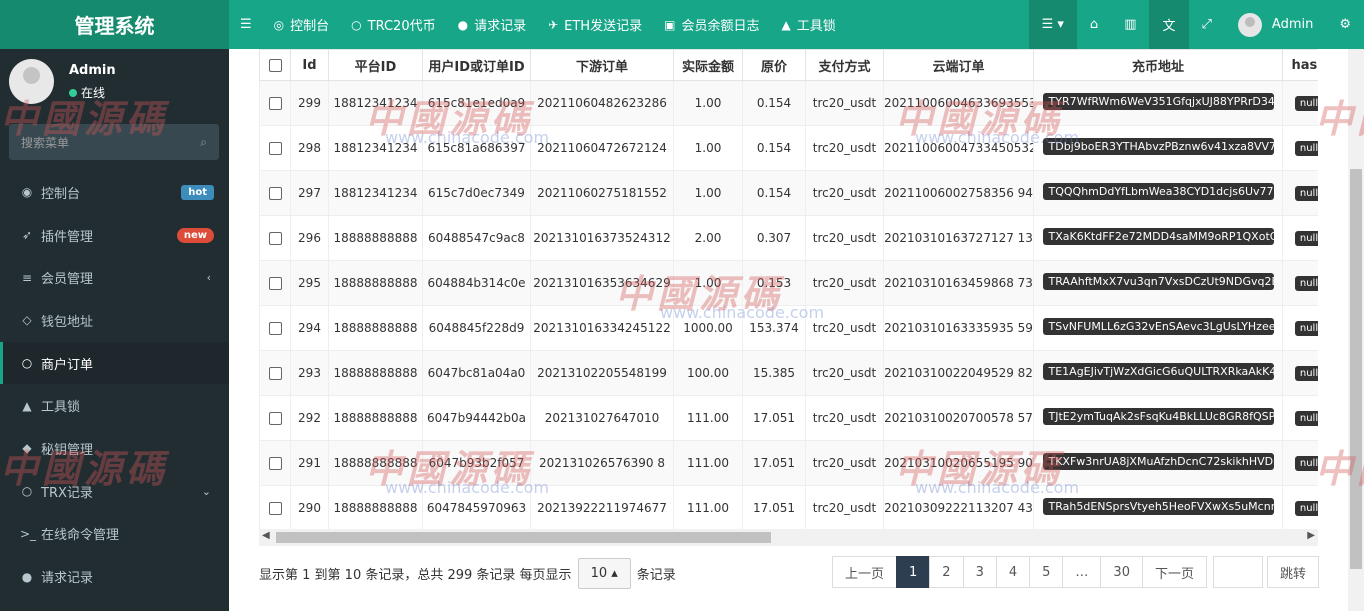 The width and height of the screenshot is (1364, 611). Describe the element at coordinates (114, 448) in the screenshot. I see `sidebar-item: ◆ 秘钥管理` at that location.